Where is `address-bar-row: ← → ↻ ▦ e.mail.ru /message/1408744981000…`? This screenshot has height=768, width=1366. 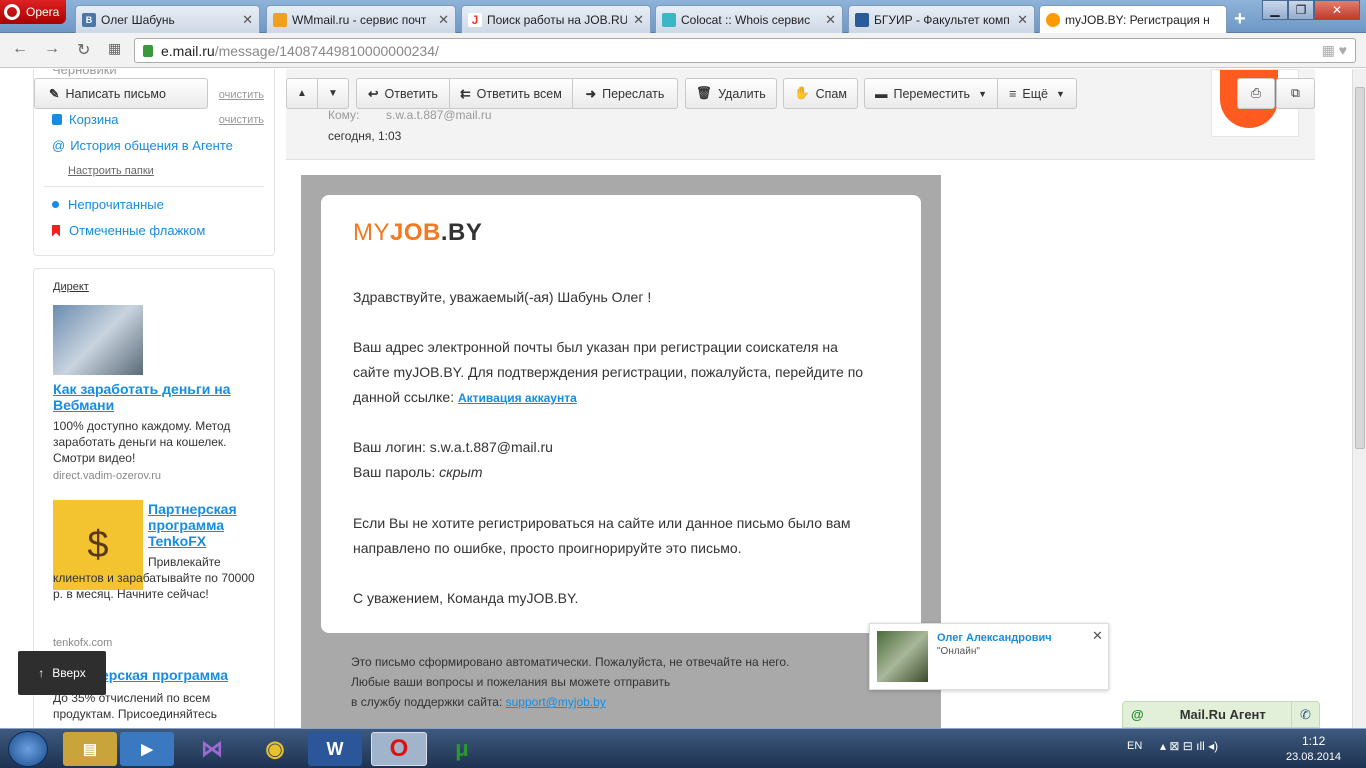
address-bar-row: ← → ↻ ▦ e.mail.ru /message/1408744981000… is located at coordinates (683, 50).